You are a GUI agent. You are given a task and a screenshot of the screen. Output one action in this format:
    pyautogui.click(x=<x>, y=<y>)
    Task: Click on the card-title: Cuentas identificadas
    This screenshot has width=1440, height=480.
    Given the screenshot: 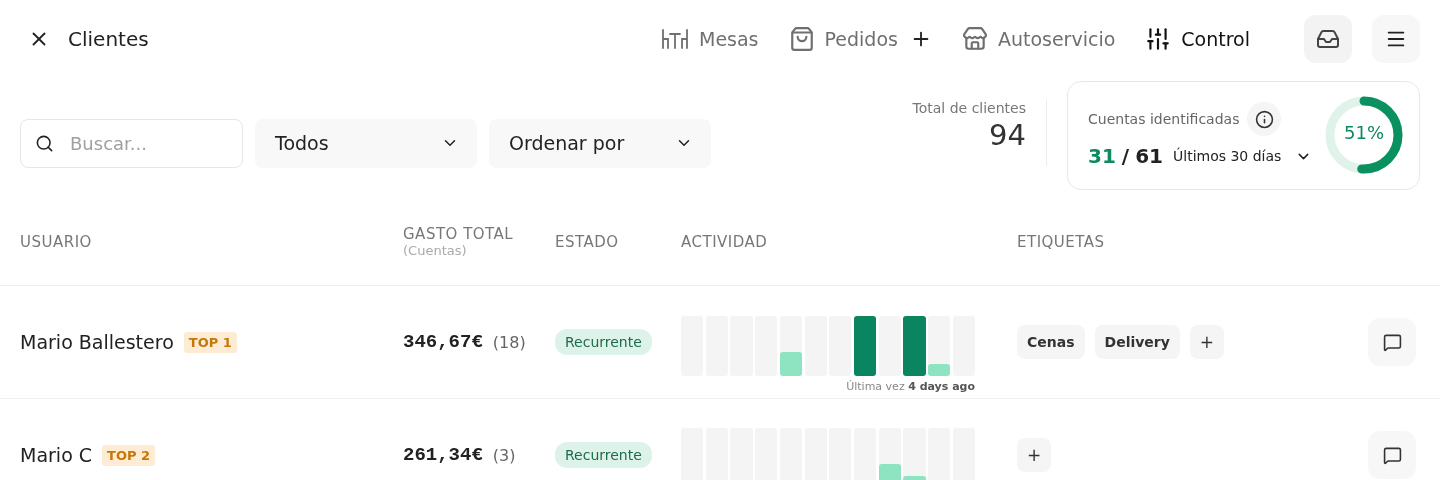 What is the action you would take?
    pyautogui.click(x=1164, y=119)
    